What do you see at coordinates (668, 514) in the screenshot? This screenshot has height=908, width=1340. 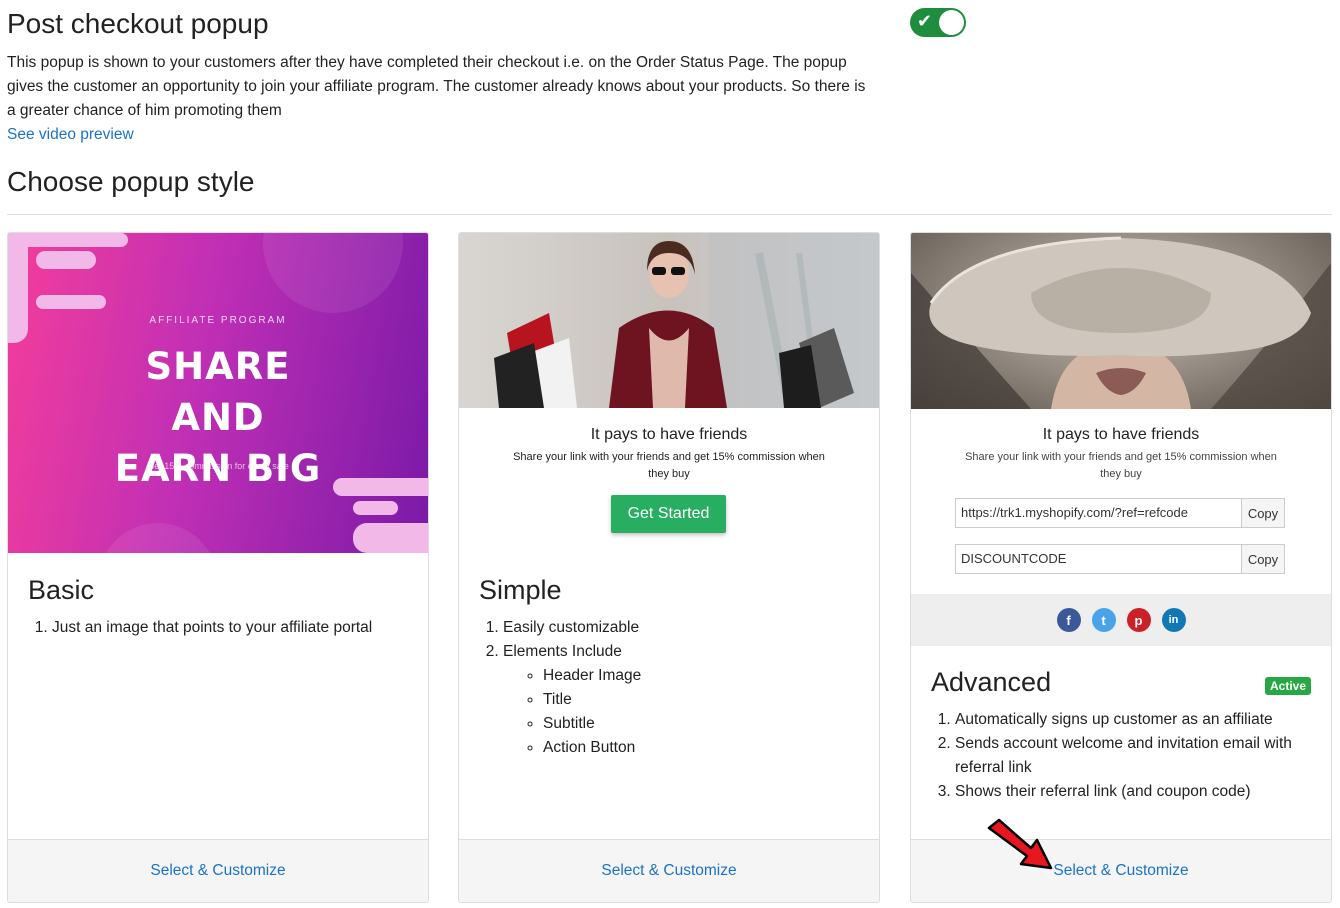 I see `get-started-button: Get Started` at bounding box center [668, 514].